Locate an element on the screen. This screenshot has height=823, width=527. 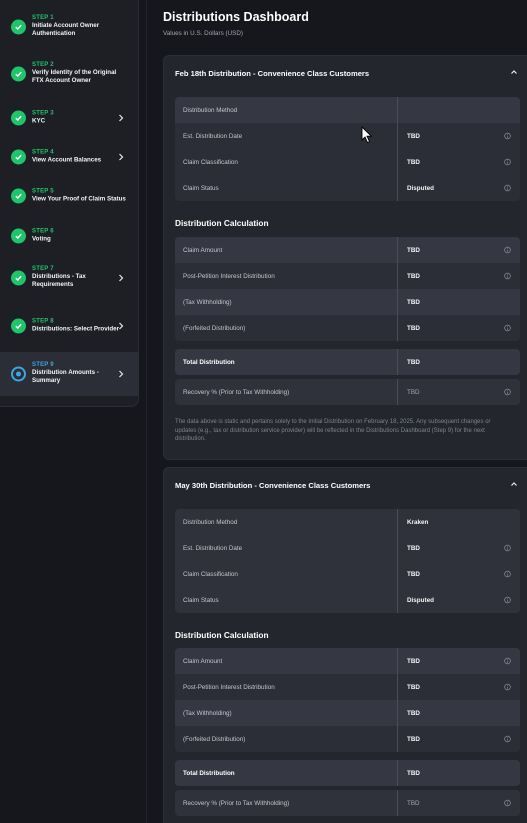
step-title: Distributions: Select Provider is located at coordinates (75, 329).